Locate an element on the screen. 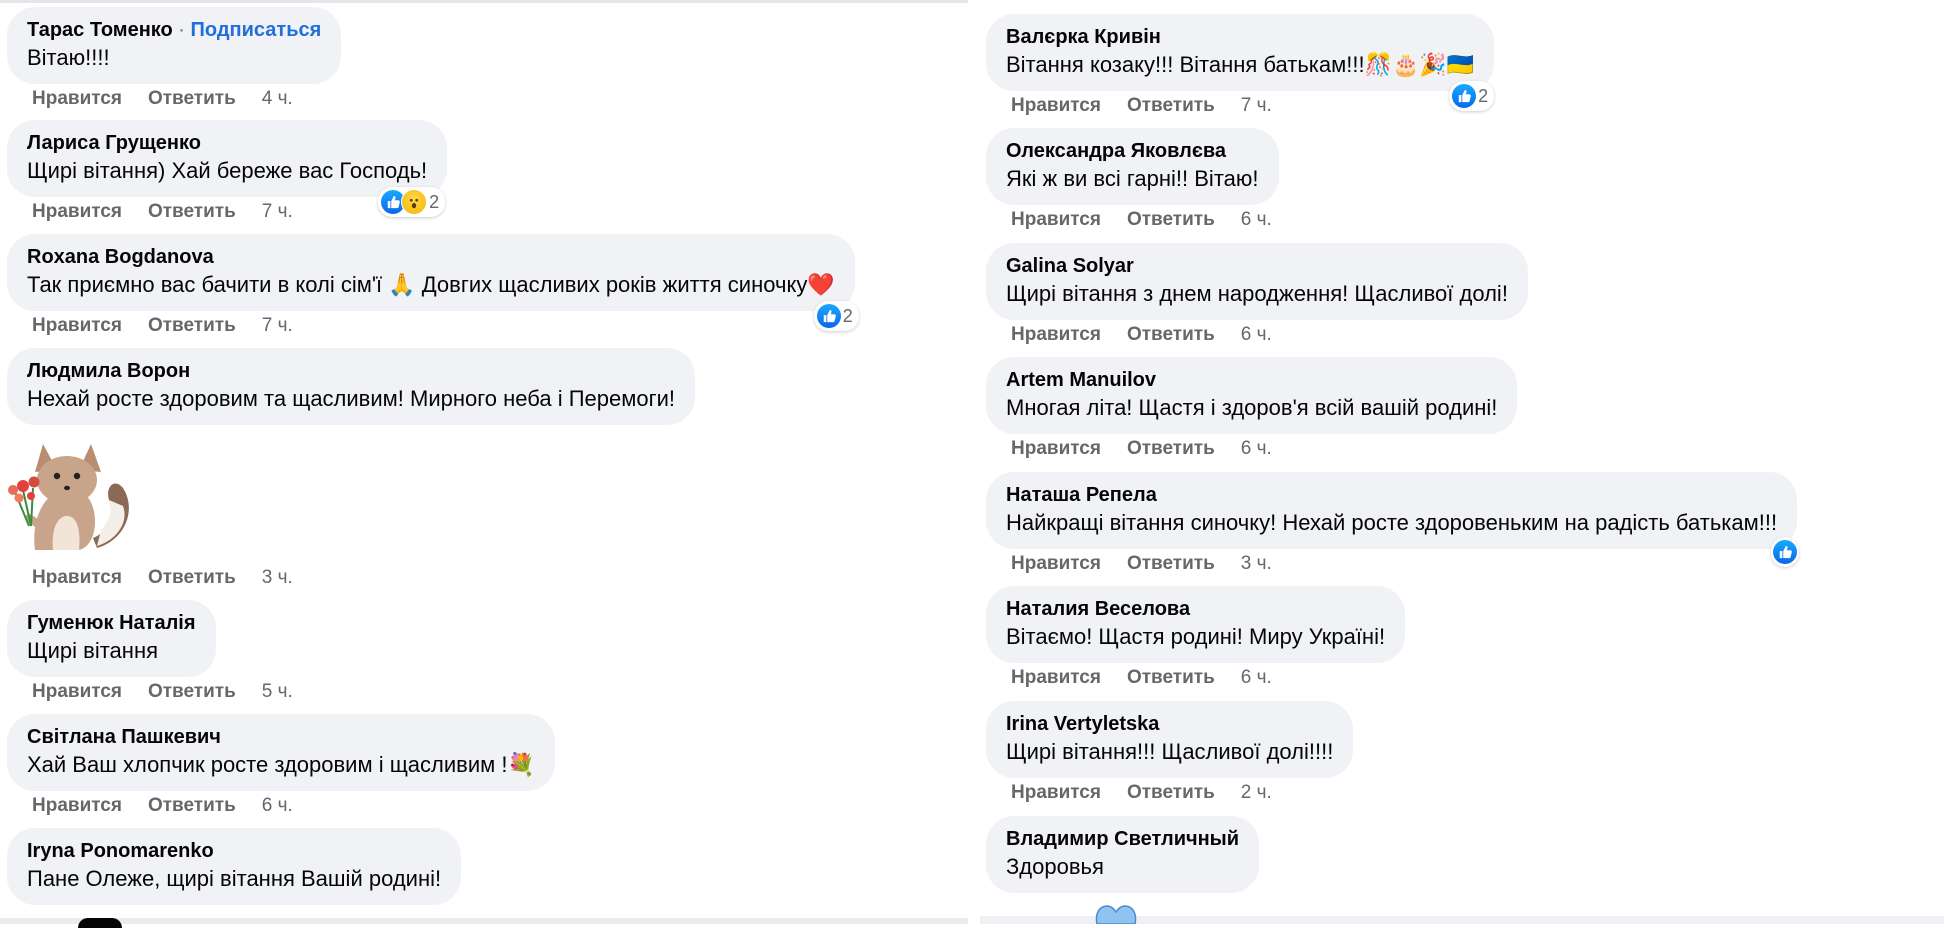  subscribe-link: Подписаться is located at coordinates (256, 30).